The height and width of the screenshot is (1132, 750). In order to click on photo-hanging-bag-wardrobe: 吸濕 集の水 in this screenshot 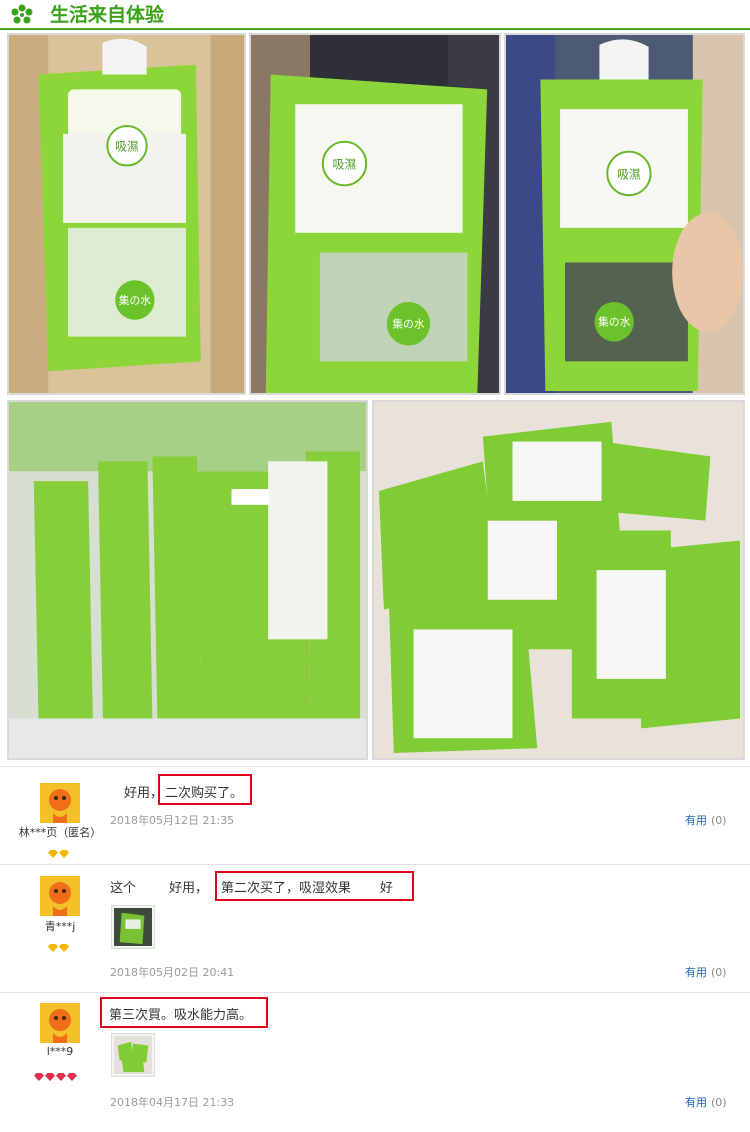, I will do `click(126, 214)`.